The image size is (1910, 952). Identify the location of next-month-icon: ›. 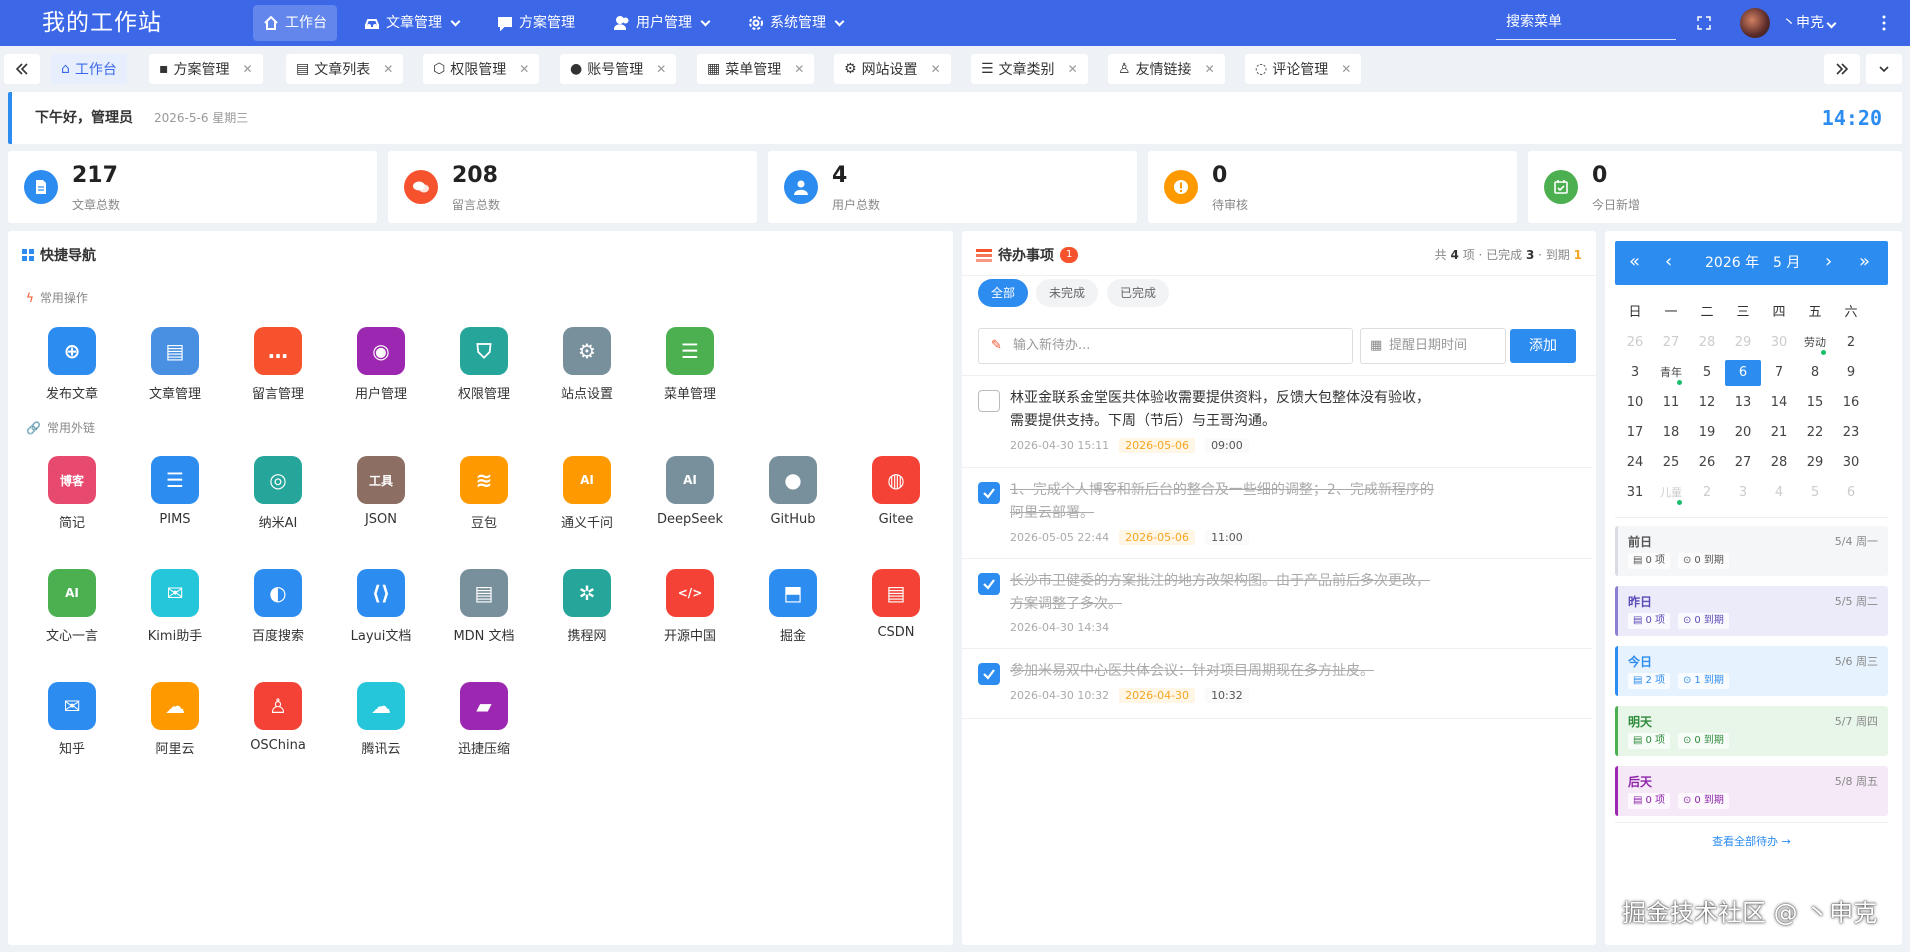
(1828, 262).